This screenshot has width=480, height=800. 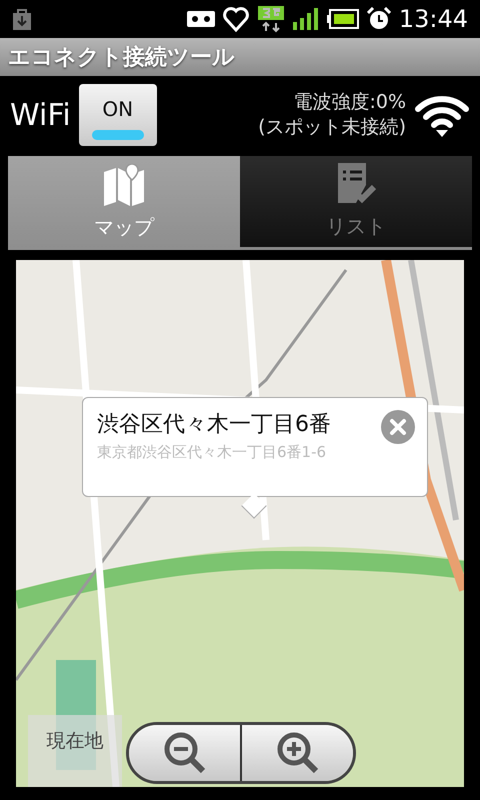 I want to click on popup-title: 渋谷区代々木一丁目6番, so click(x=214, y=425).